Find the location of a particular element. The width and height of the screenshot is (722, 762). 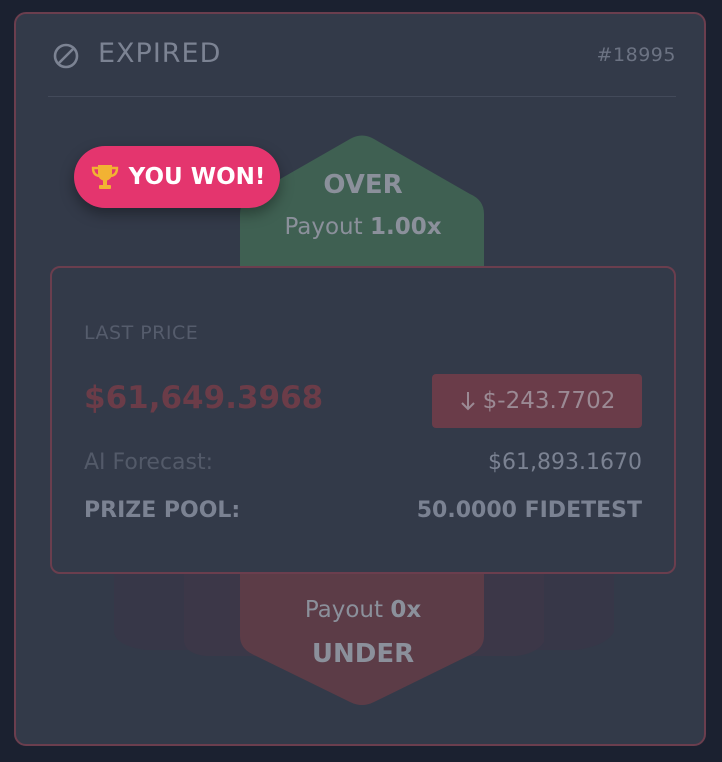

prize-pool-label: PRIZE POOL: is located at coordinates (162, 510).